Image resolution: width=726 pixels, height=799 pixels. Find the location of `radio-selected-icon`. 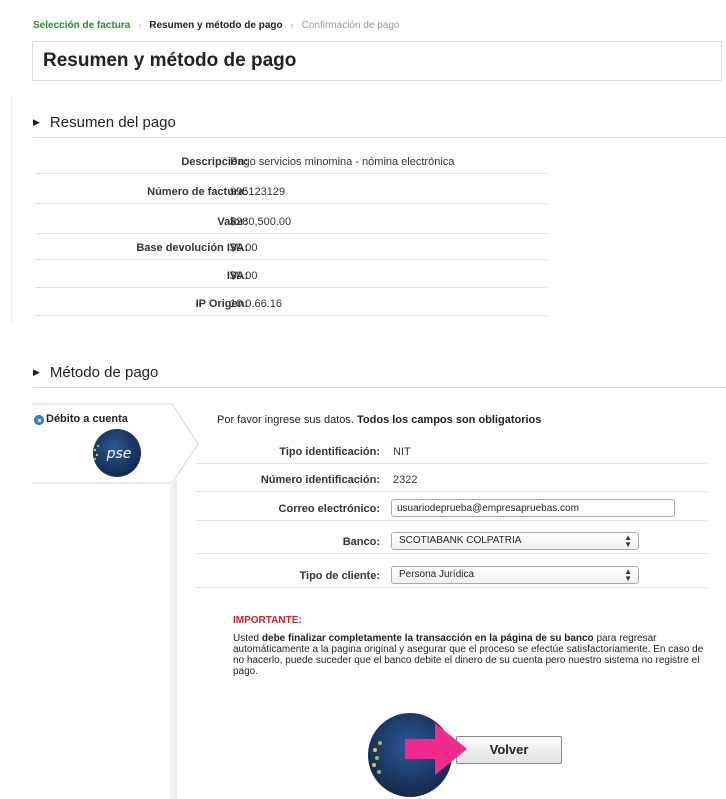

radio-selected-icon is located at coordinates (39, 420).